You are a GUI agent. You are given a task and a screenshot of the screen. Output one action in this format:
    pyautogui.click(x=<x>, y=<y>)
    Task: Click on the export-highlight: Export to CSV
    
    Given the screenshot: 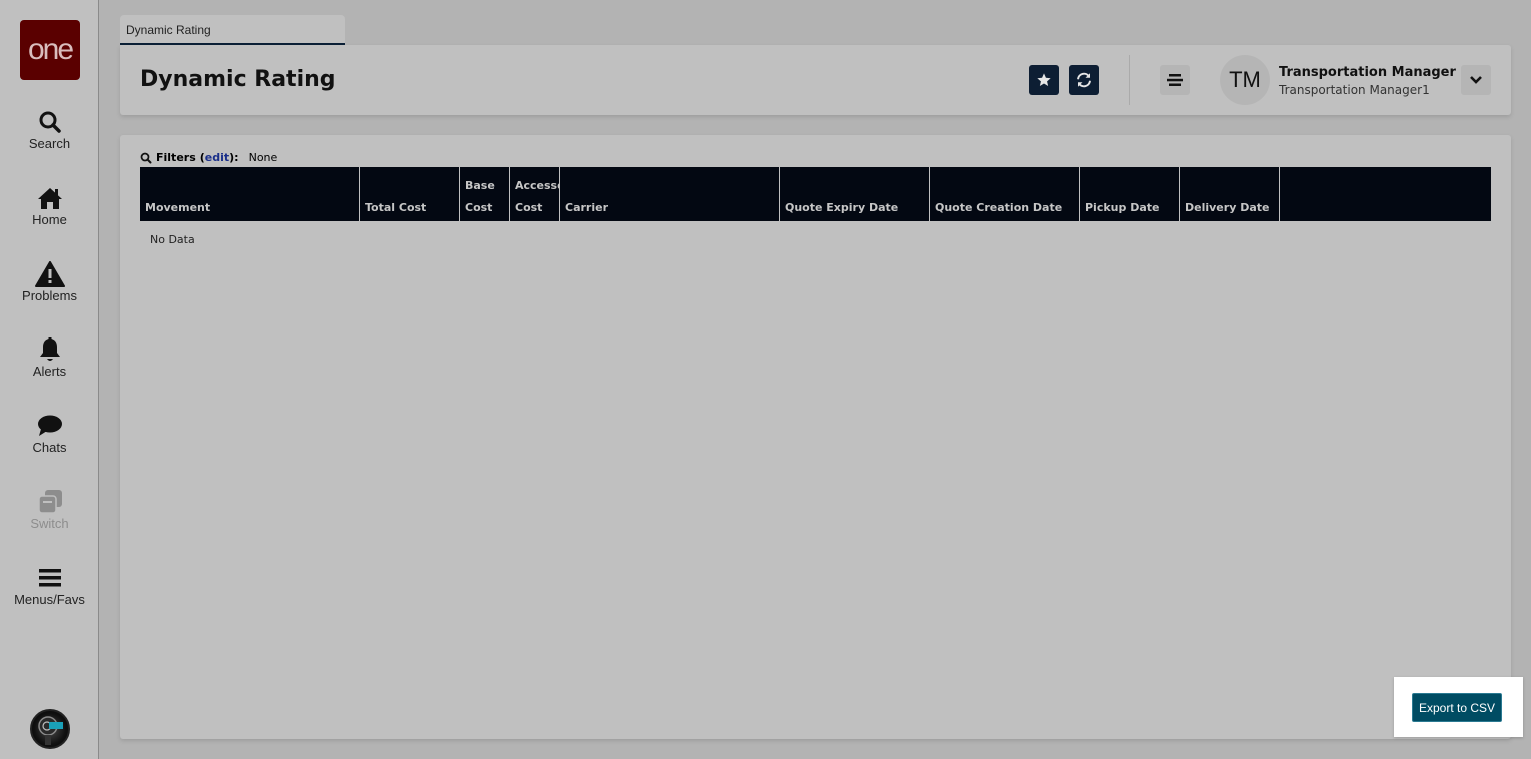 What is the action you would take?
    pyautogui.click(x=1458, y=707)
    